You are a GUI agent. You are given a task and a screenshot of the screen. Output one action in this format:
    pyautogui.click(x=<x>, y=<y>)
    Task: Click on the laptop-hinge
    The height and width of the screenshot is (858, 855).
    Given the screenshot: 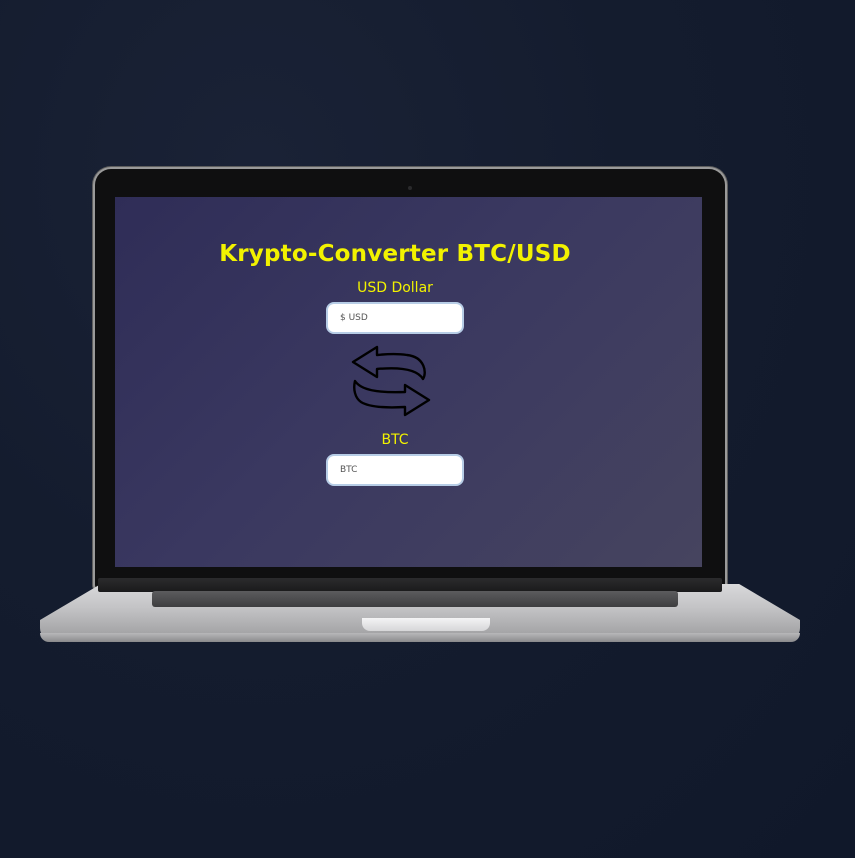 What is the action you would take?
    pyautogui.click(x=410, y=585)
    